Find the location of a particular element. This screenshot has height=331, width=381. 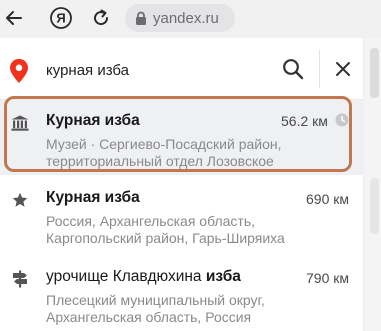

address-bar: yandex.ru is located at coordinates (180, 18).